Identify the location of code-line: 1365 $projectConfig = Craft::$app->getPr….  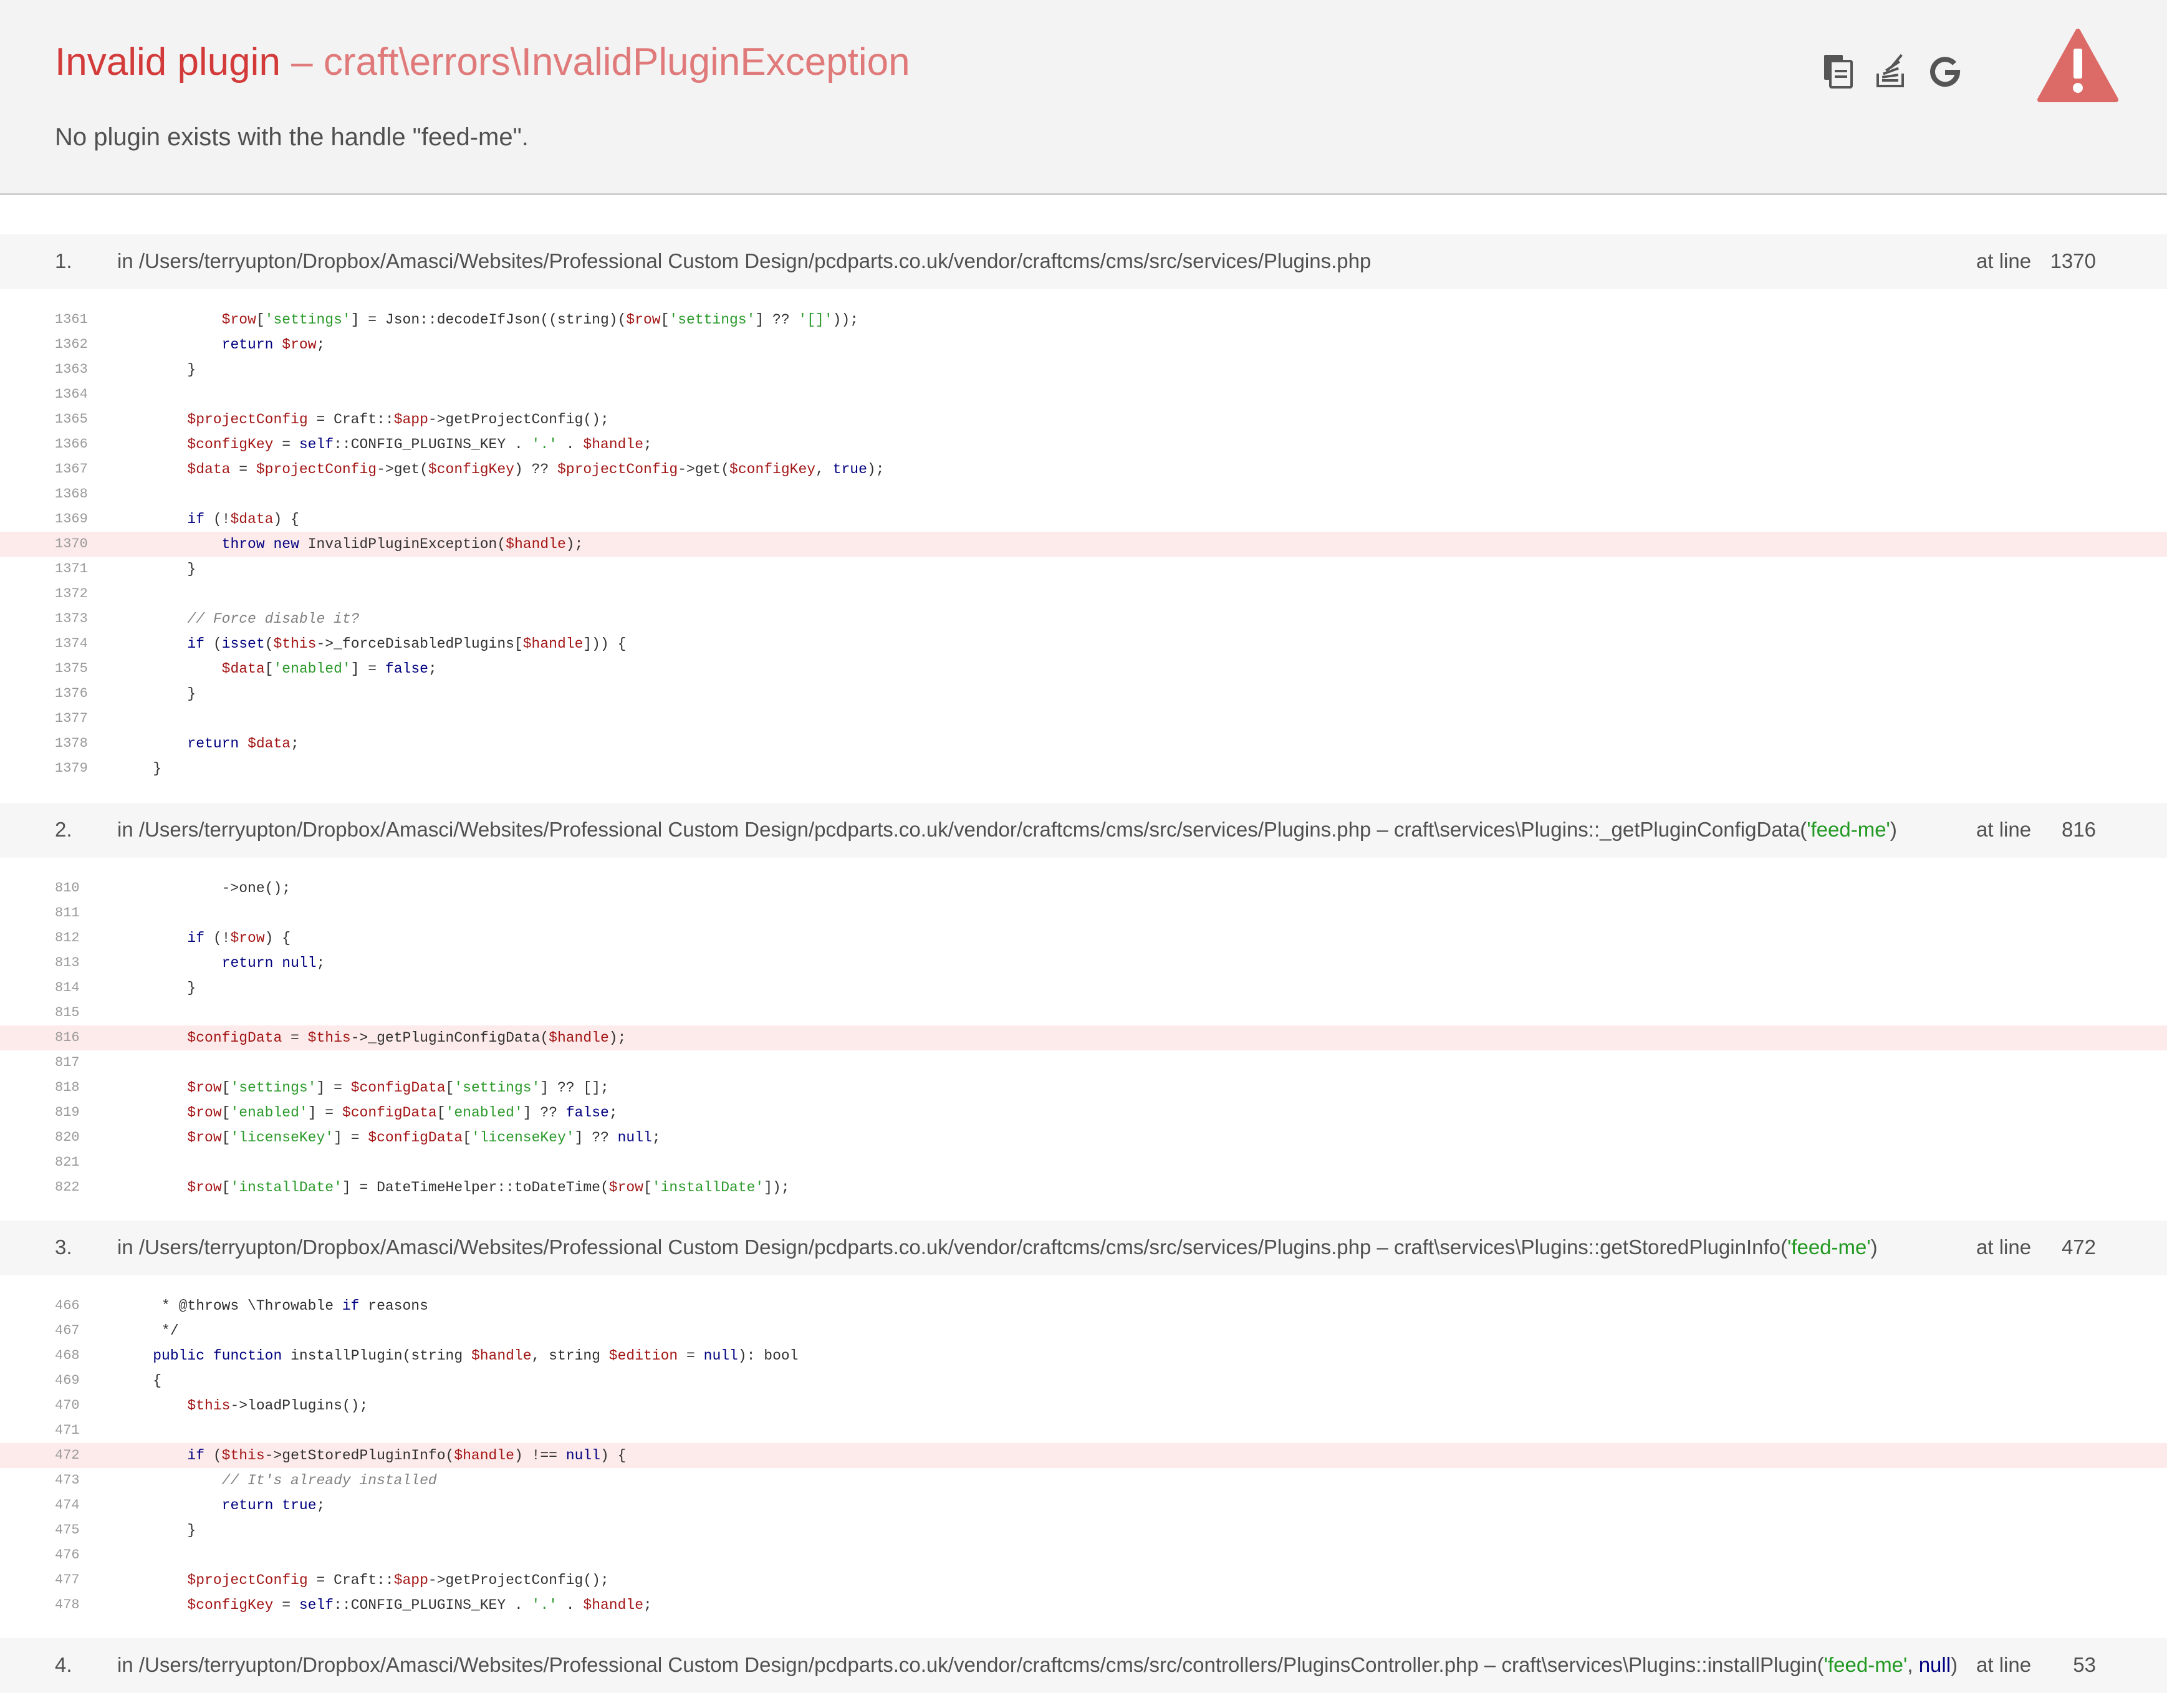
(1083, 419).